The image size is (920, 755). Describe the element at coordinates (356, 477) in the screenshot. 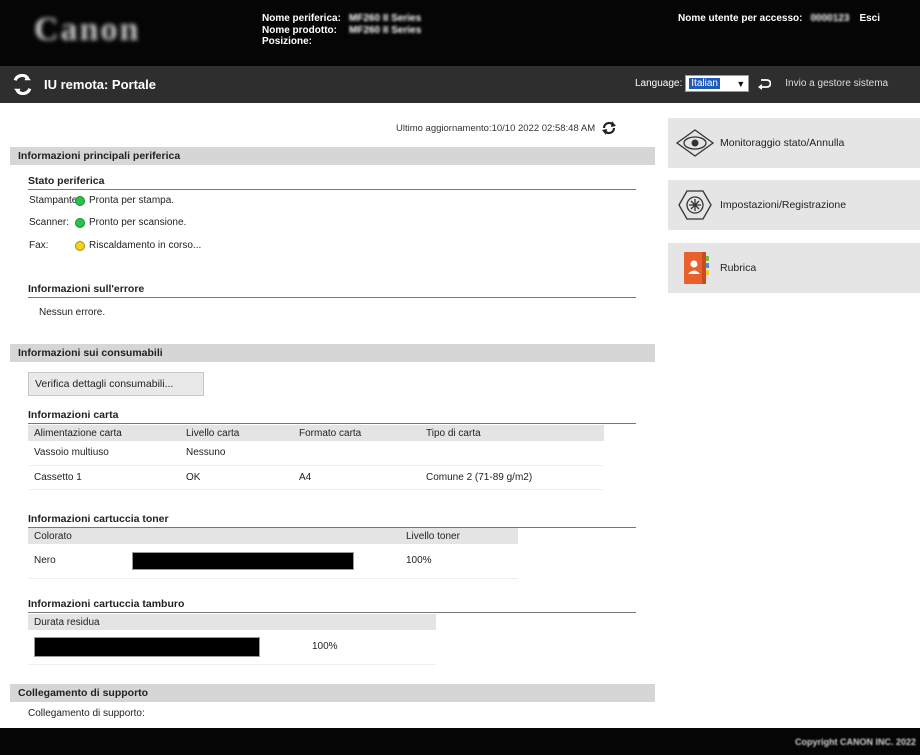

I see `paper-size-cell: A4` at that location.